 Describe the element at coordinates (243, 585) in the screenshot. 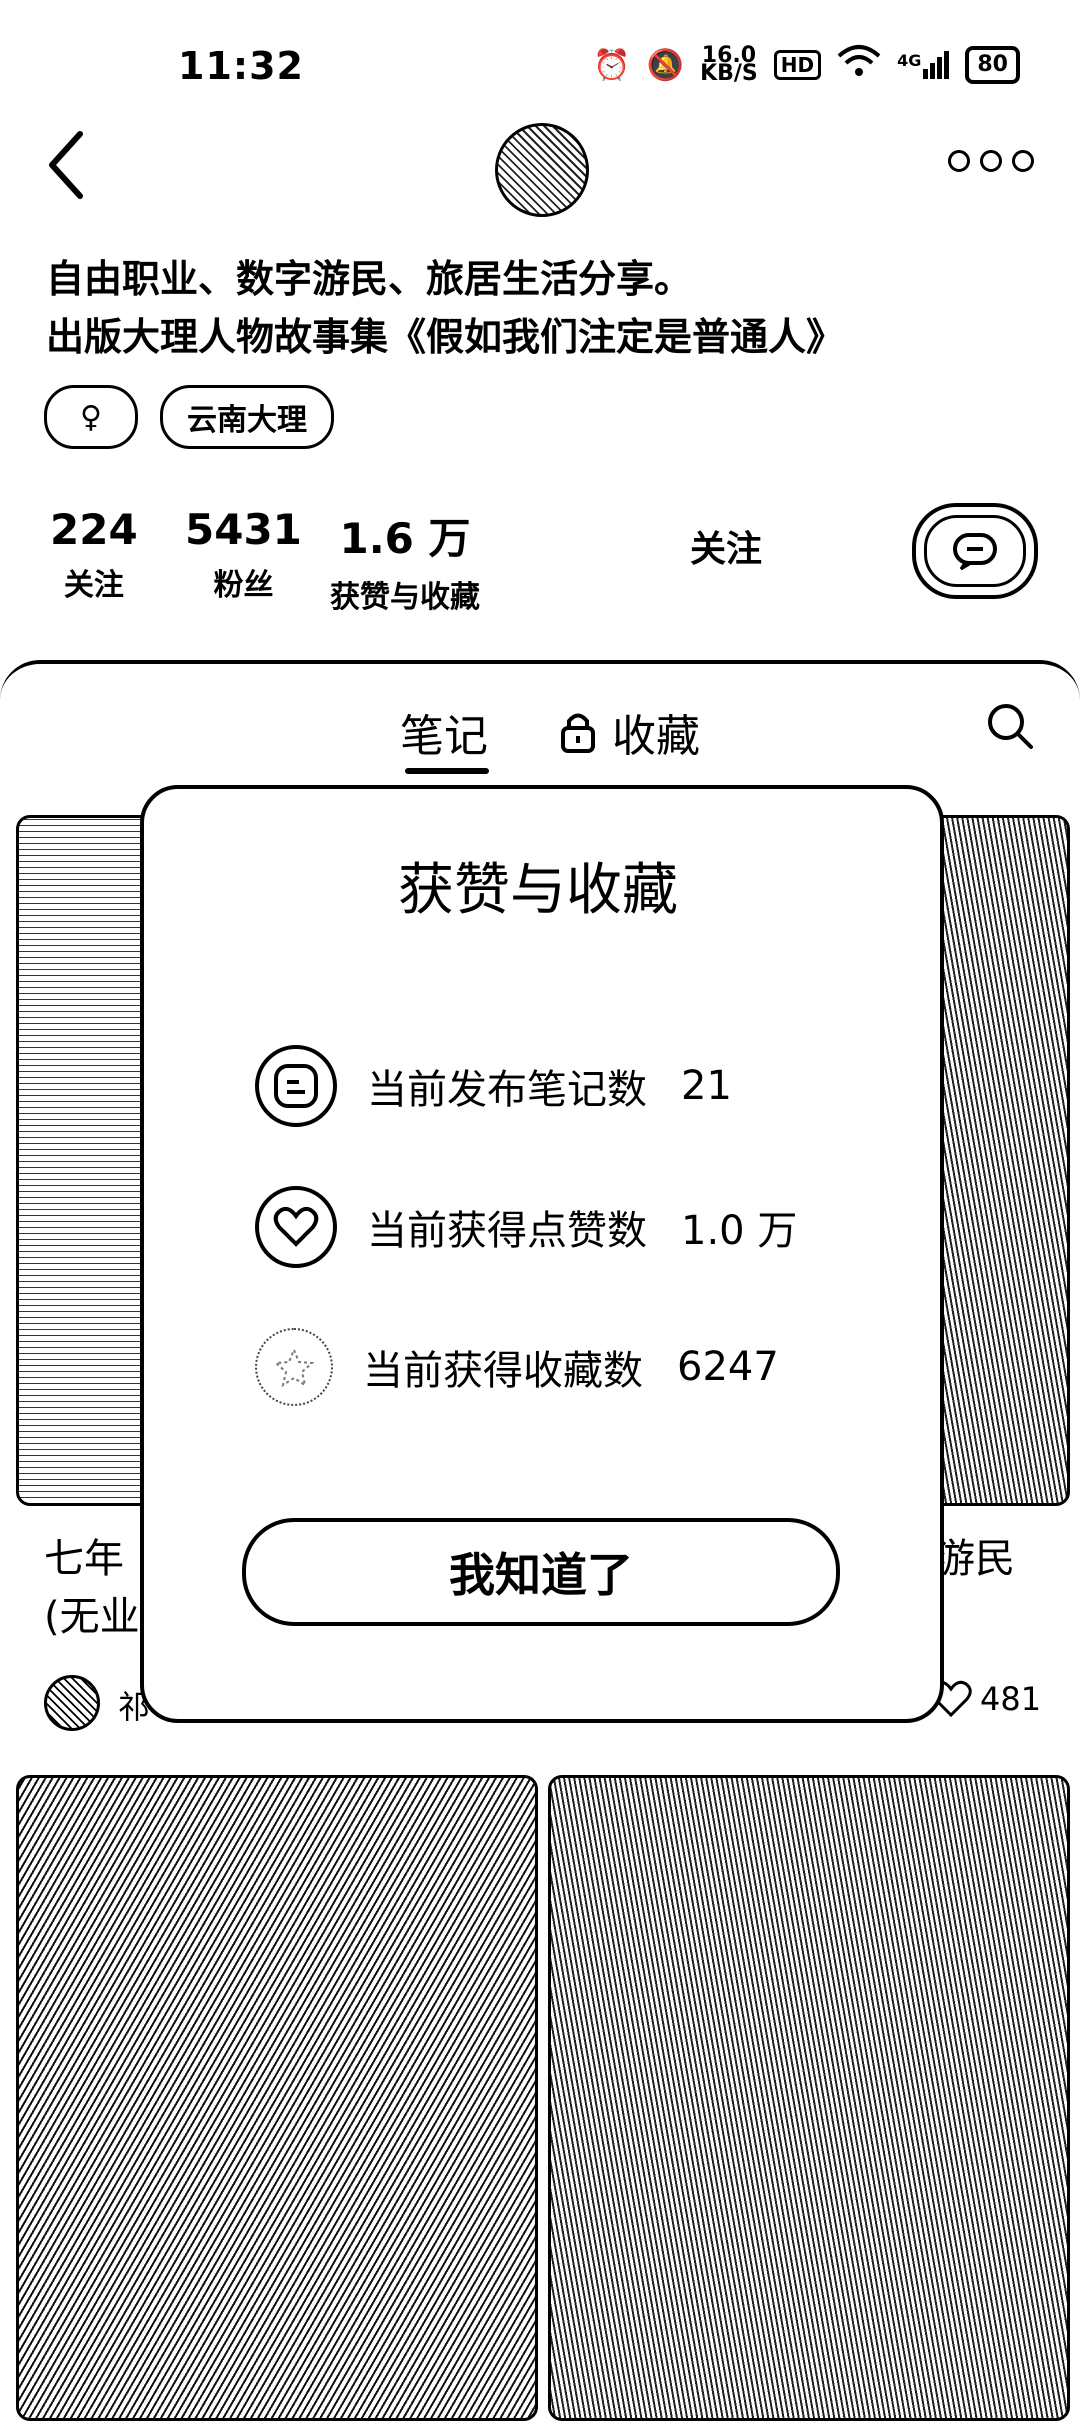

I see `stat-label: 粉丝` at that location.